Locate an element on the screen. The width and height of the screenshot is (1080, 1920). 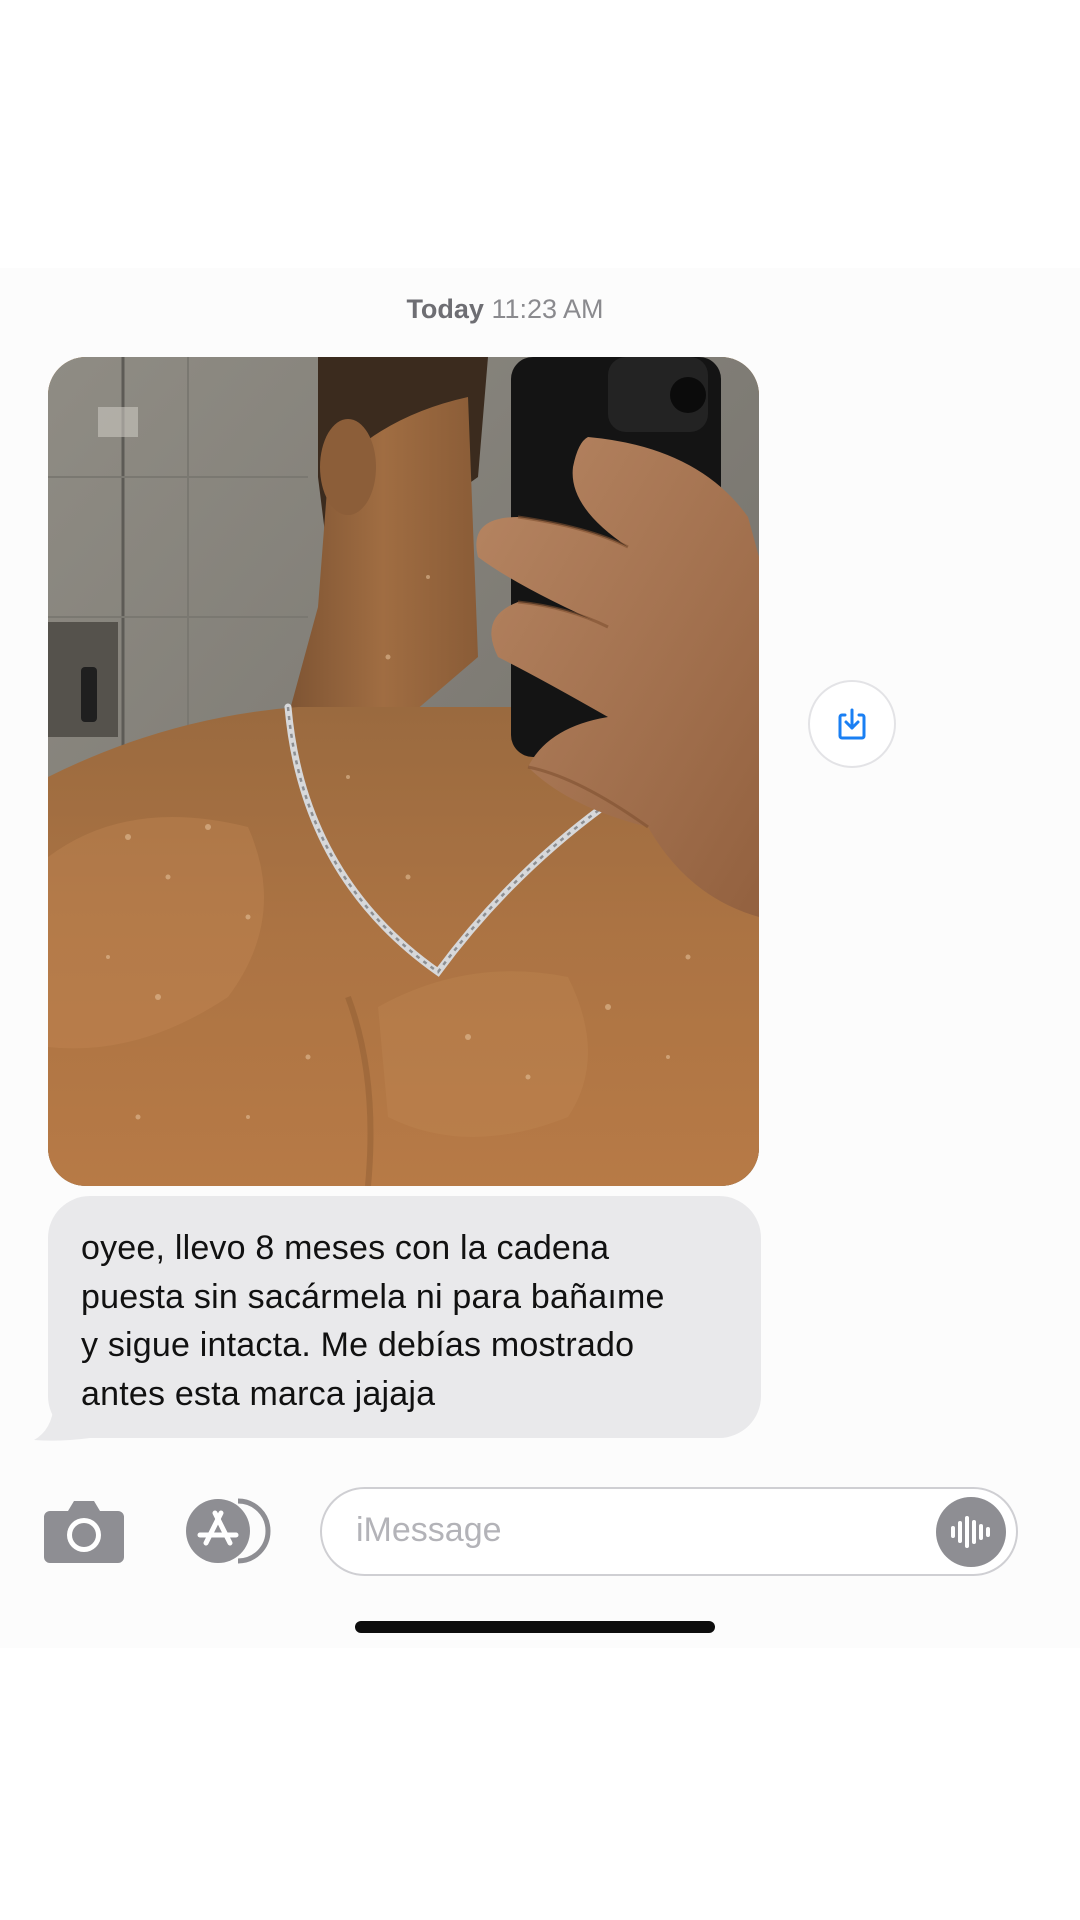
input-placeholder: iMessage is located at coordinates (429, 1530).